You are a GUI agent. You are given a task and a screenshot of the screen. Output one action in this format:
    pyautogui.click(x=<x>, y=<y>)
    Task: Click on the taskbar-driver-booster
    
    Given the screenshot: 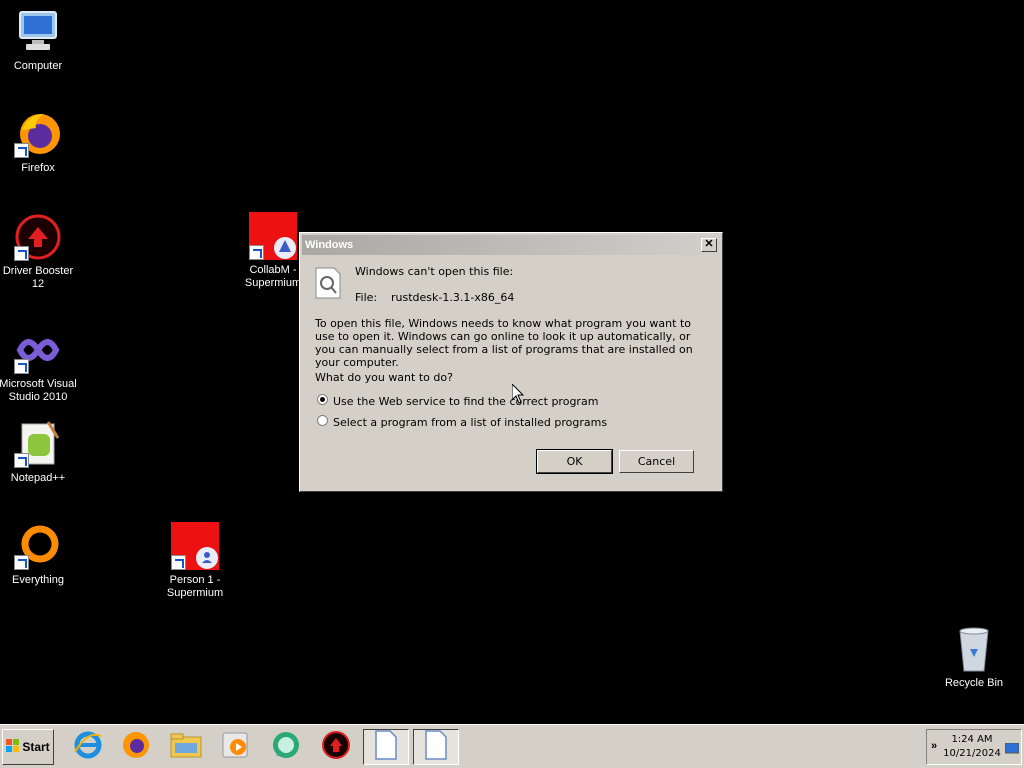 What is the action you would take?
    pyautogui.click(x=336, y=747)
    